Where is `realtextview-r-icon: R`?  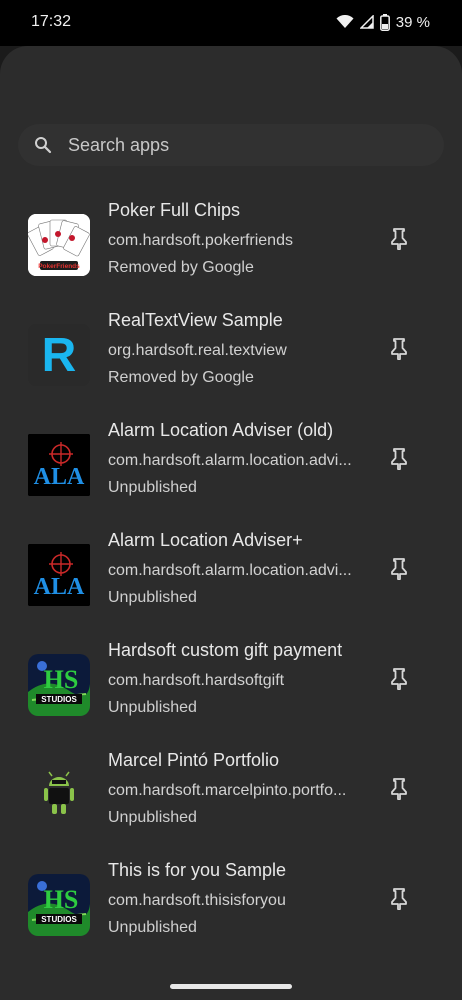 realtextview-r-icon: R is located at coordinates (59, 355).